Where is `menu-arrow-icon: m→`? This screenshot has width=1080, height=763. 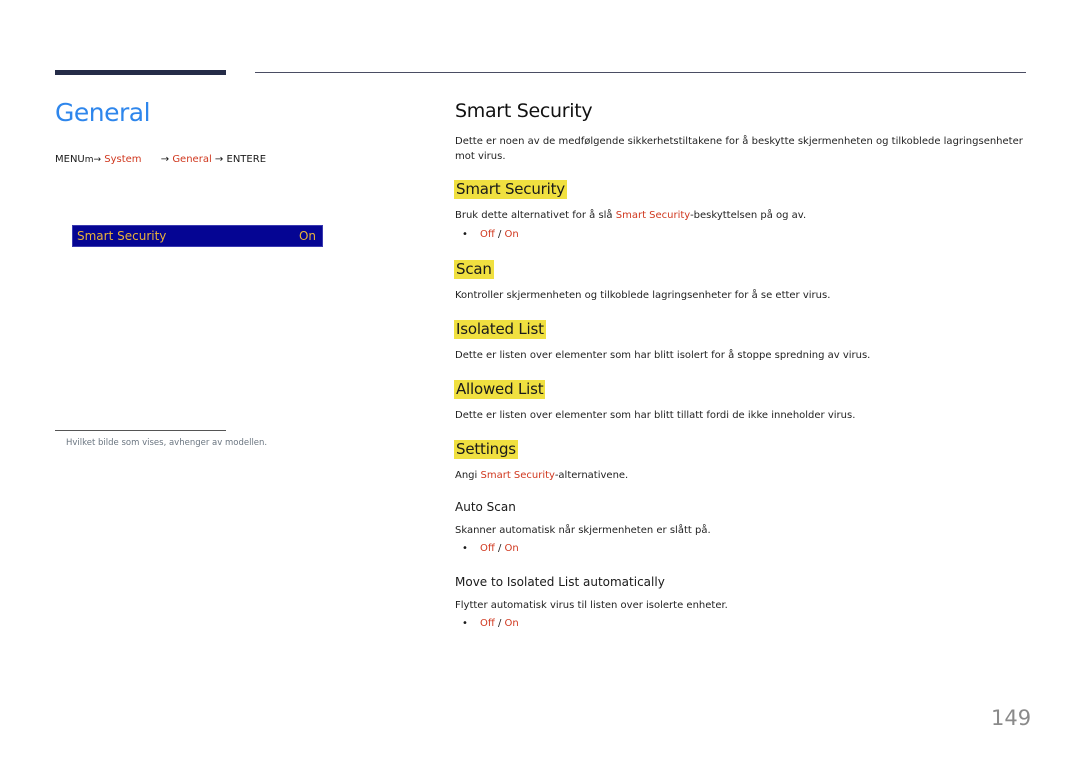
menu-arrow-icon: m→ is located at coordinates (93, 160).